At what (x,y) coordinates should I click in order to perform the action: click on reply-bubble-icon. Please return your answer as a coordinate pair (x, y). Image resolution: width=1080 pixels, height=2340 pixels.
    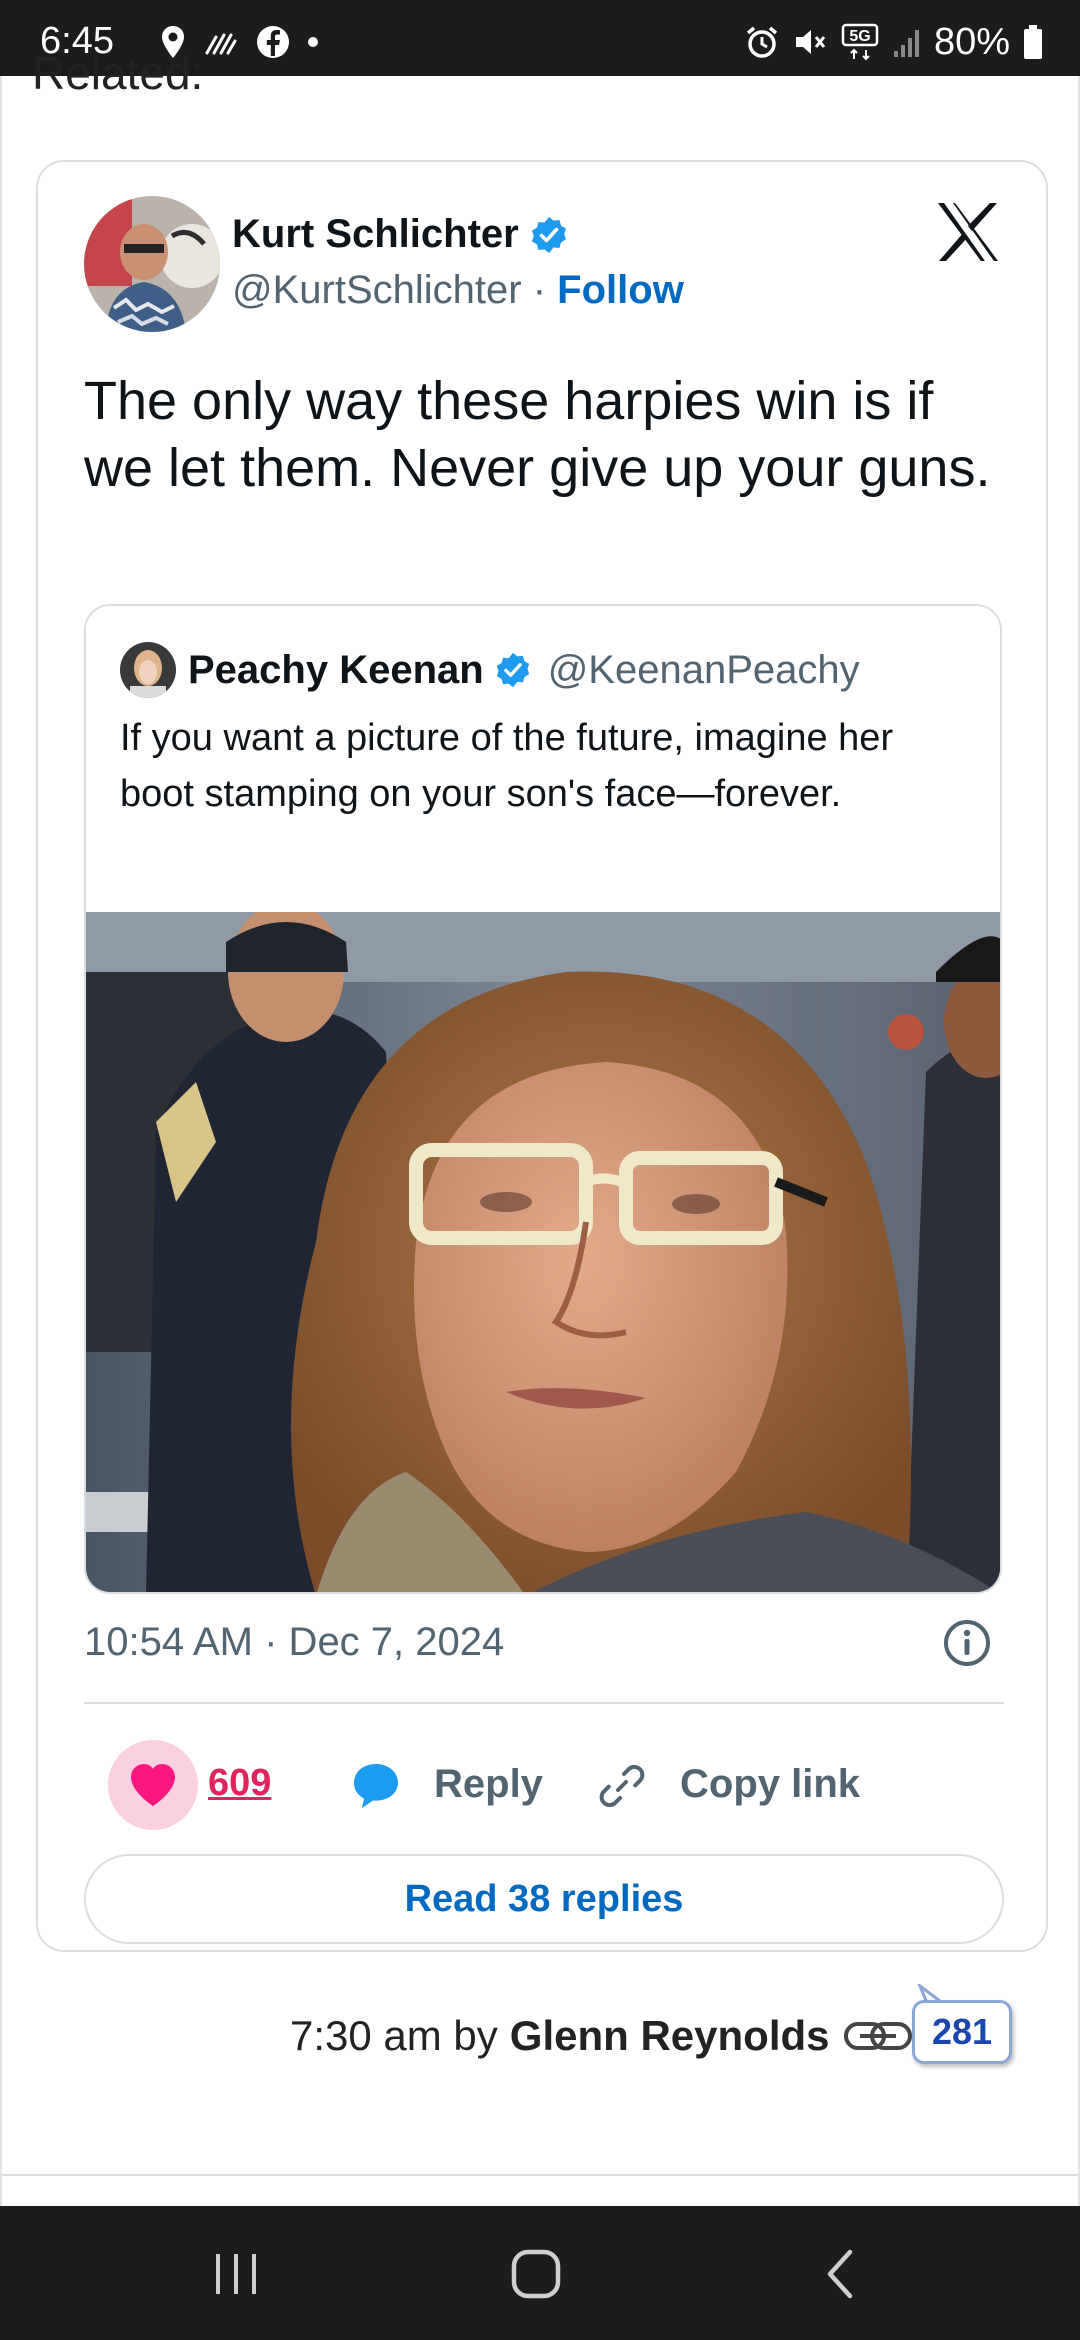
    Looking at the image, I should click on (376, 1786).